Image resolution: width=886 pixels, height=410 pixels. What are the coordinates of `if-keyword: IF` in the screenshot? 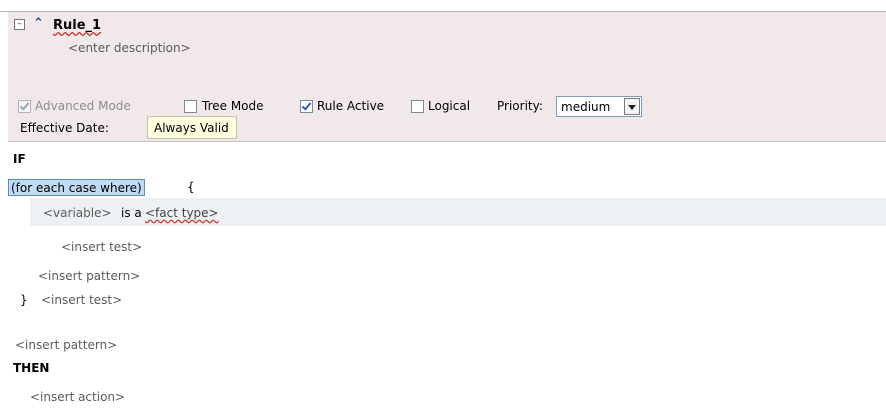 It's located at (19, 159).